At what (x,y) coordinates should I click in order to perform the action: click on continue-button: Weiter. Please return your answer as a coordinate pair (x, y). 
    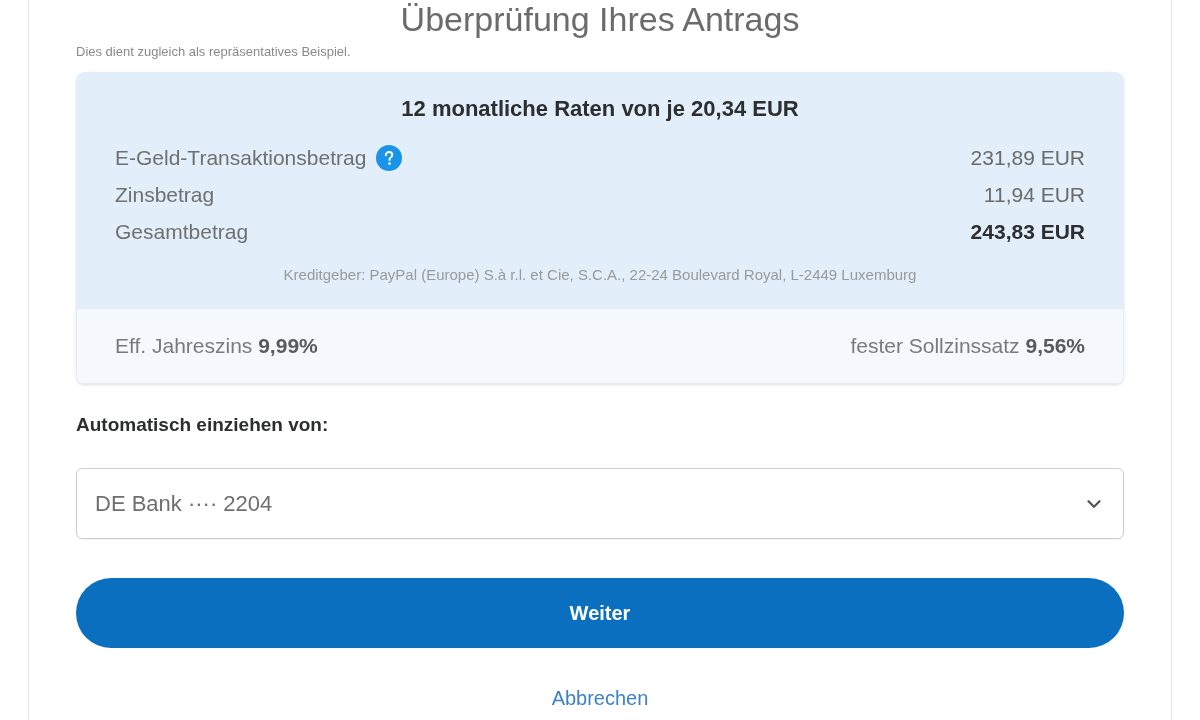
    Looking at the image, I should click on (600, 613).